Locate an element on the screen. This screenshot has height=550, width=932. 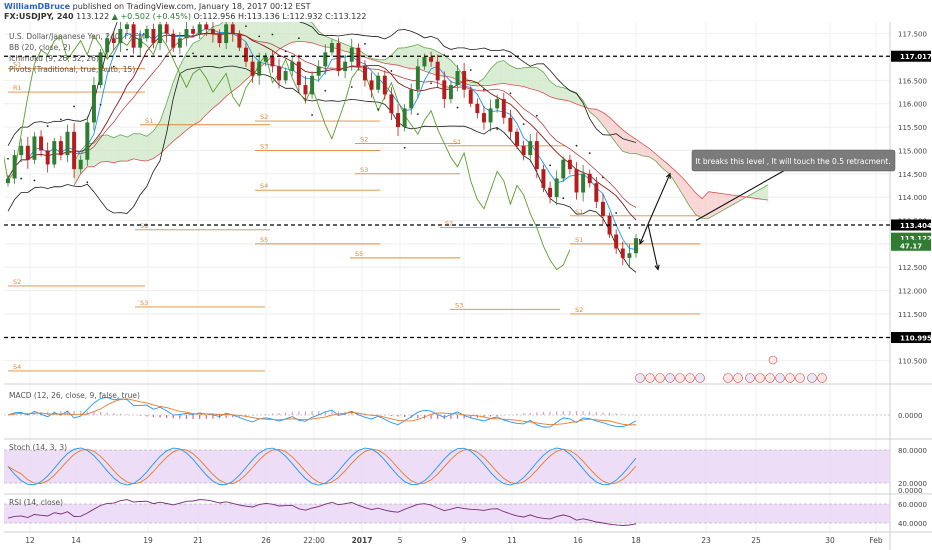
change-text: +0.502 (+0.45%) is located at coordinates (155, 16).